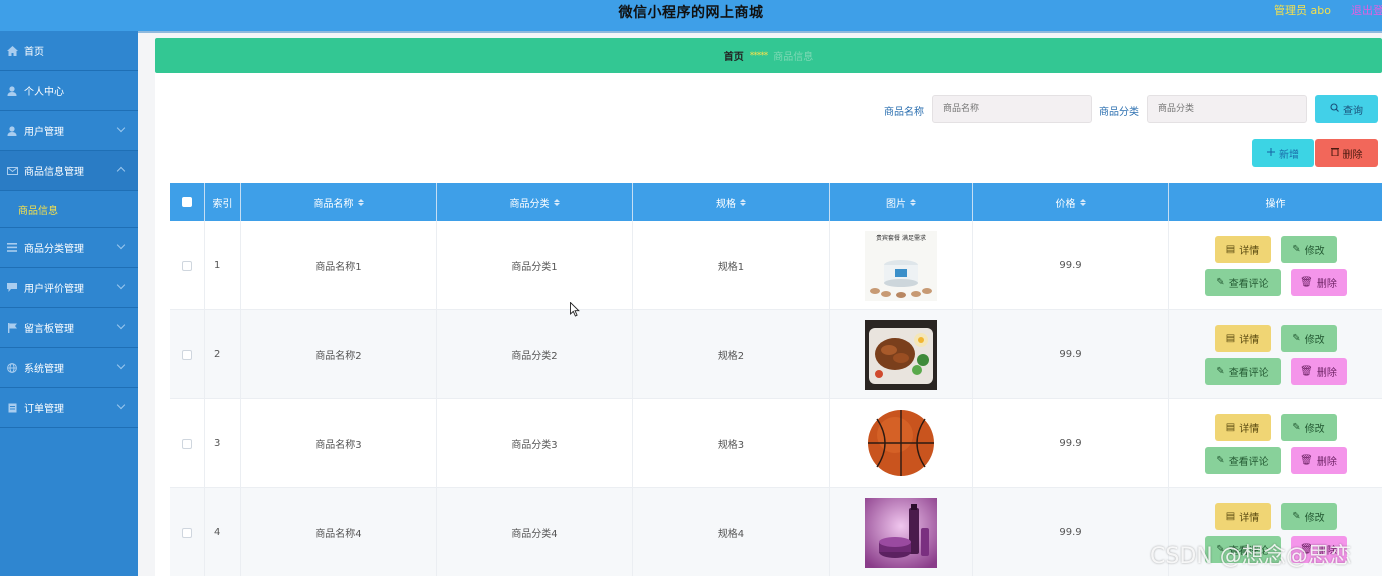 This screenshot has width=1382, height=576. I want to click on view-reviews-button-label: 查看评论, so click(1248, 284).